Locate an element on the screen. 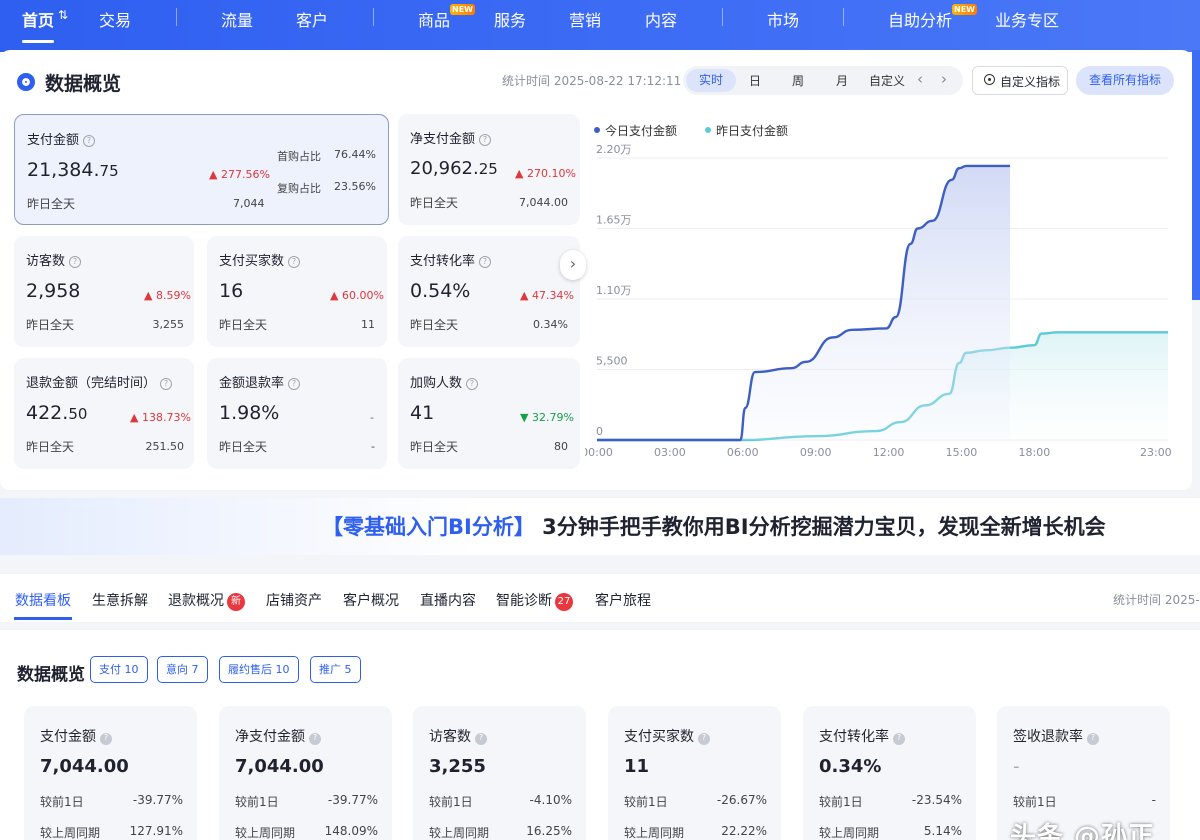 The image size is (1200, 840). nav-item-business-zone: 业务专区 is located at coordinates (1027, 19).